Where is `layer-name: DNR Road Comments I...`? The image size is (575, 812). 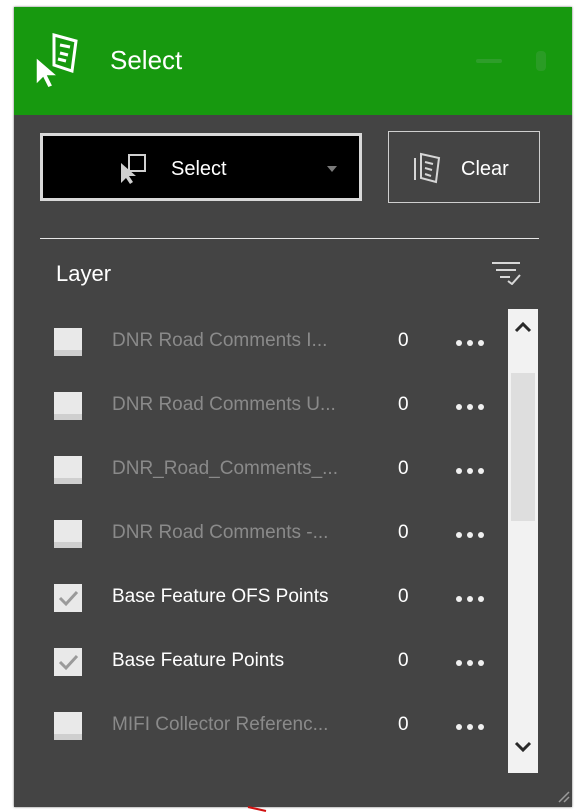 layer-name: DNR Road Comments I... is located at coordinates (220, 340).